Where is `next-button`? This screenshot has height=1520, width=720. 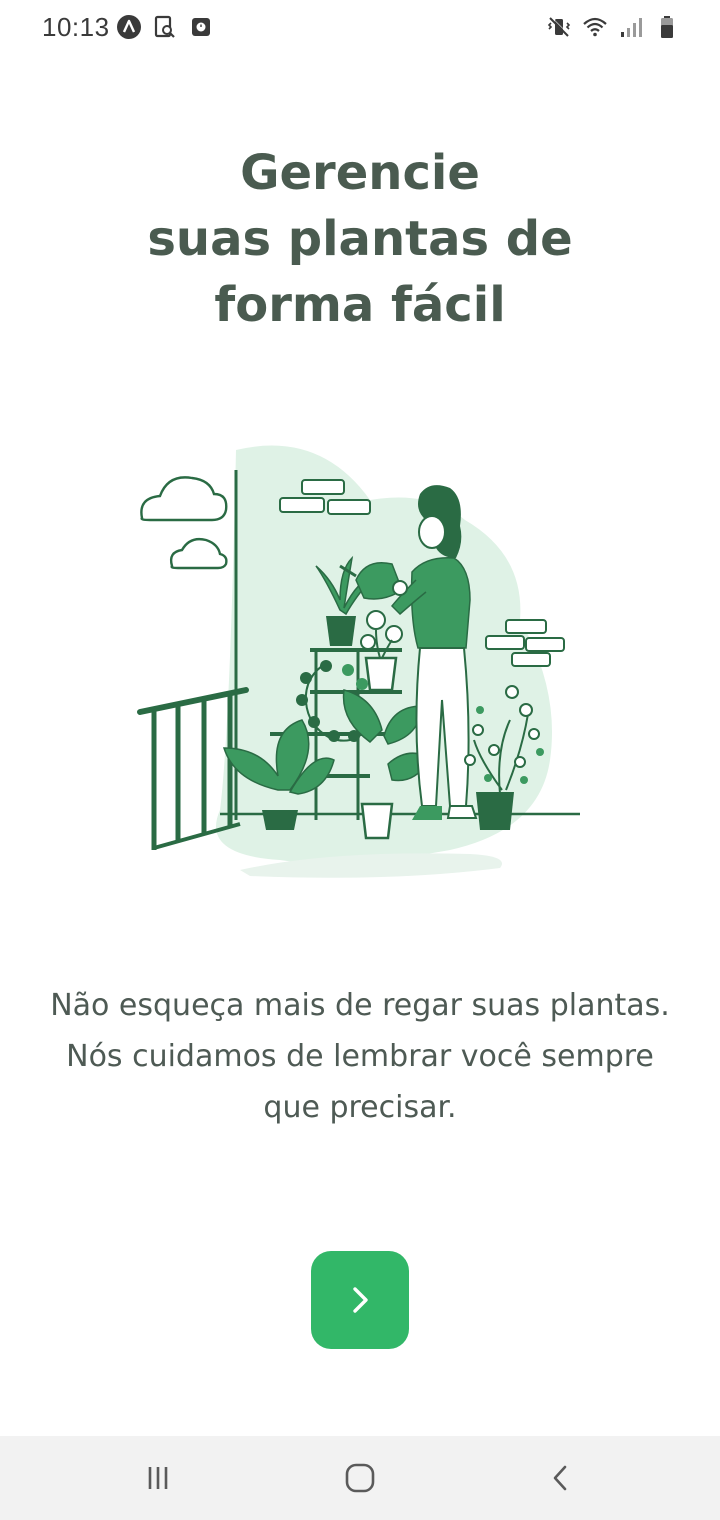 next-button is located at coordinates (360, 1300).